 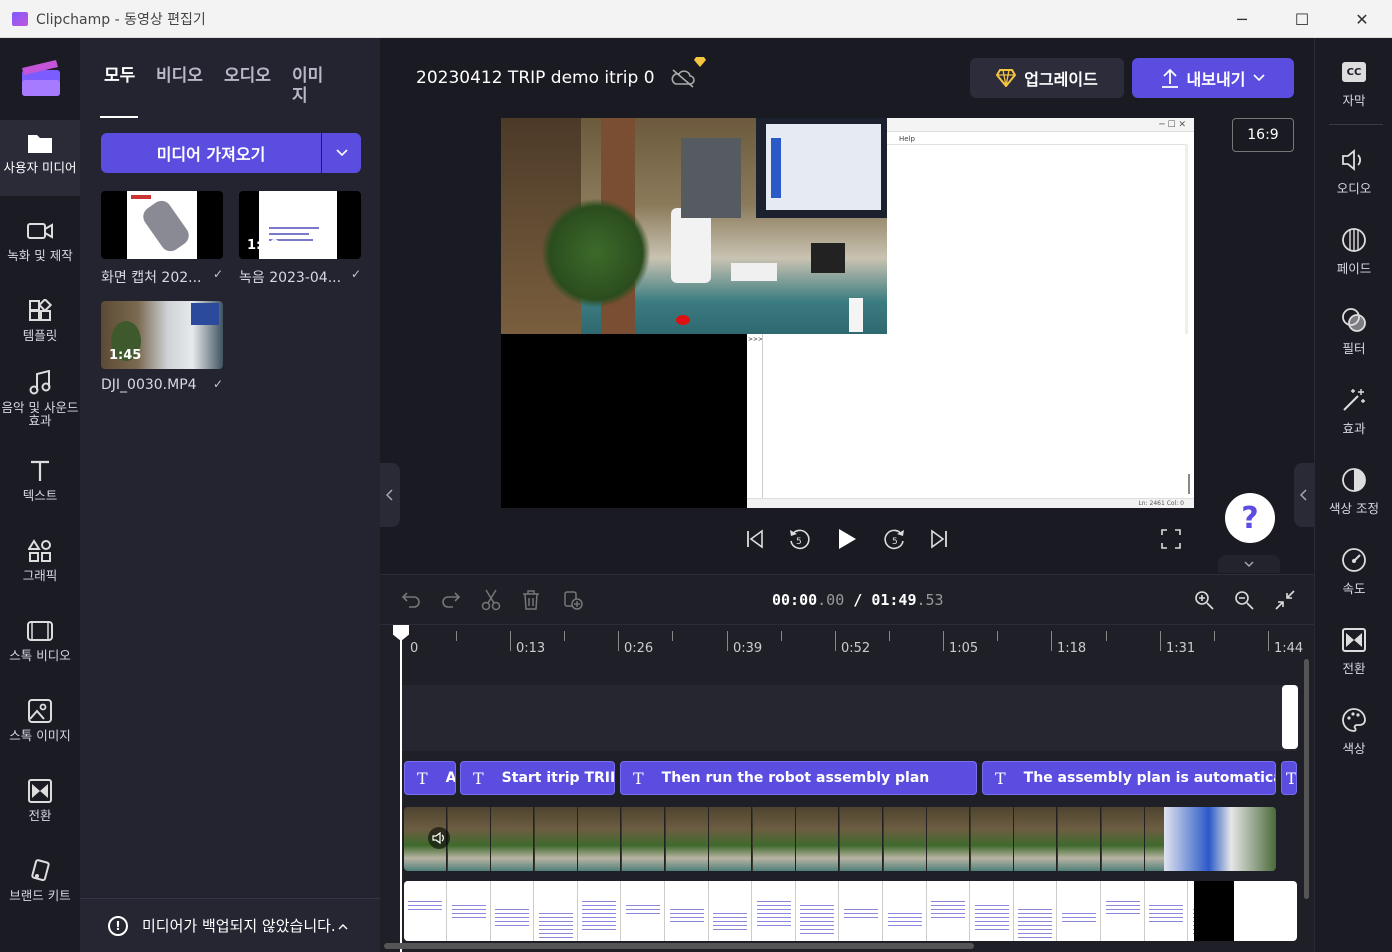 I want to click on export-button: 내보내기, so click(x=1213, y=78).